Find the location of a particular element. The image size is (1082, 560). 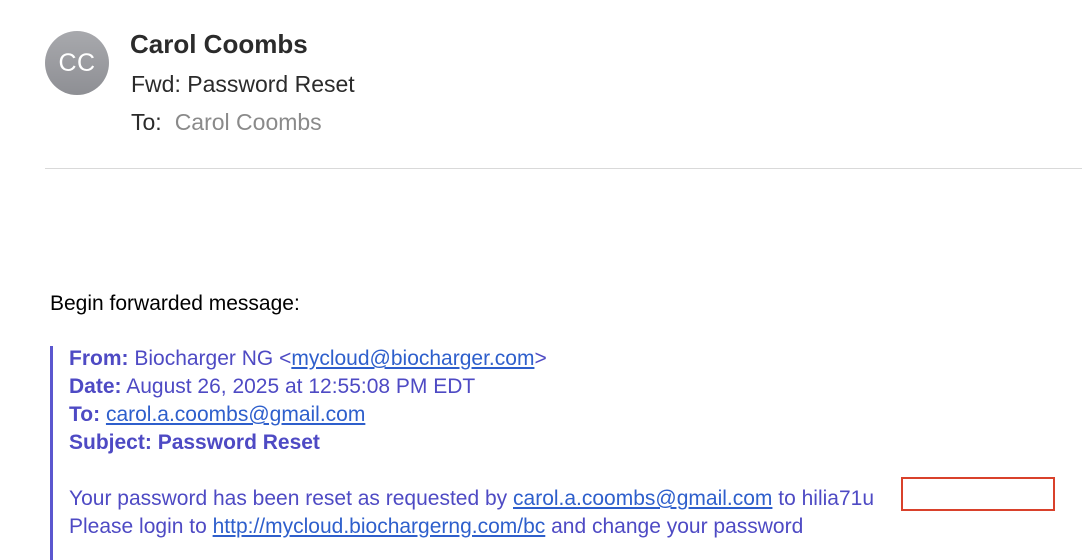

message-email-link: carol.a.coombs@gmail.com is located at coordinates (642, 498).